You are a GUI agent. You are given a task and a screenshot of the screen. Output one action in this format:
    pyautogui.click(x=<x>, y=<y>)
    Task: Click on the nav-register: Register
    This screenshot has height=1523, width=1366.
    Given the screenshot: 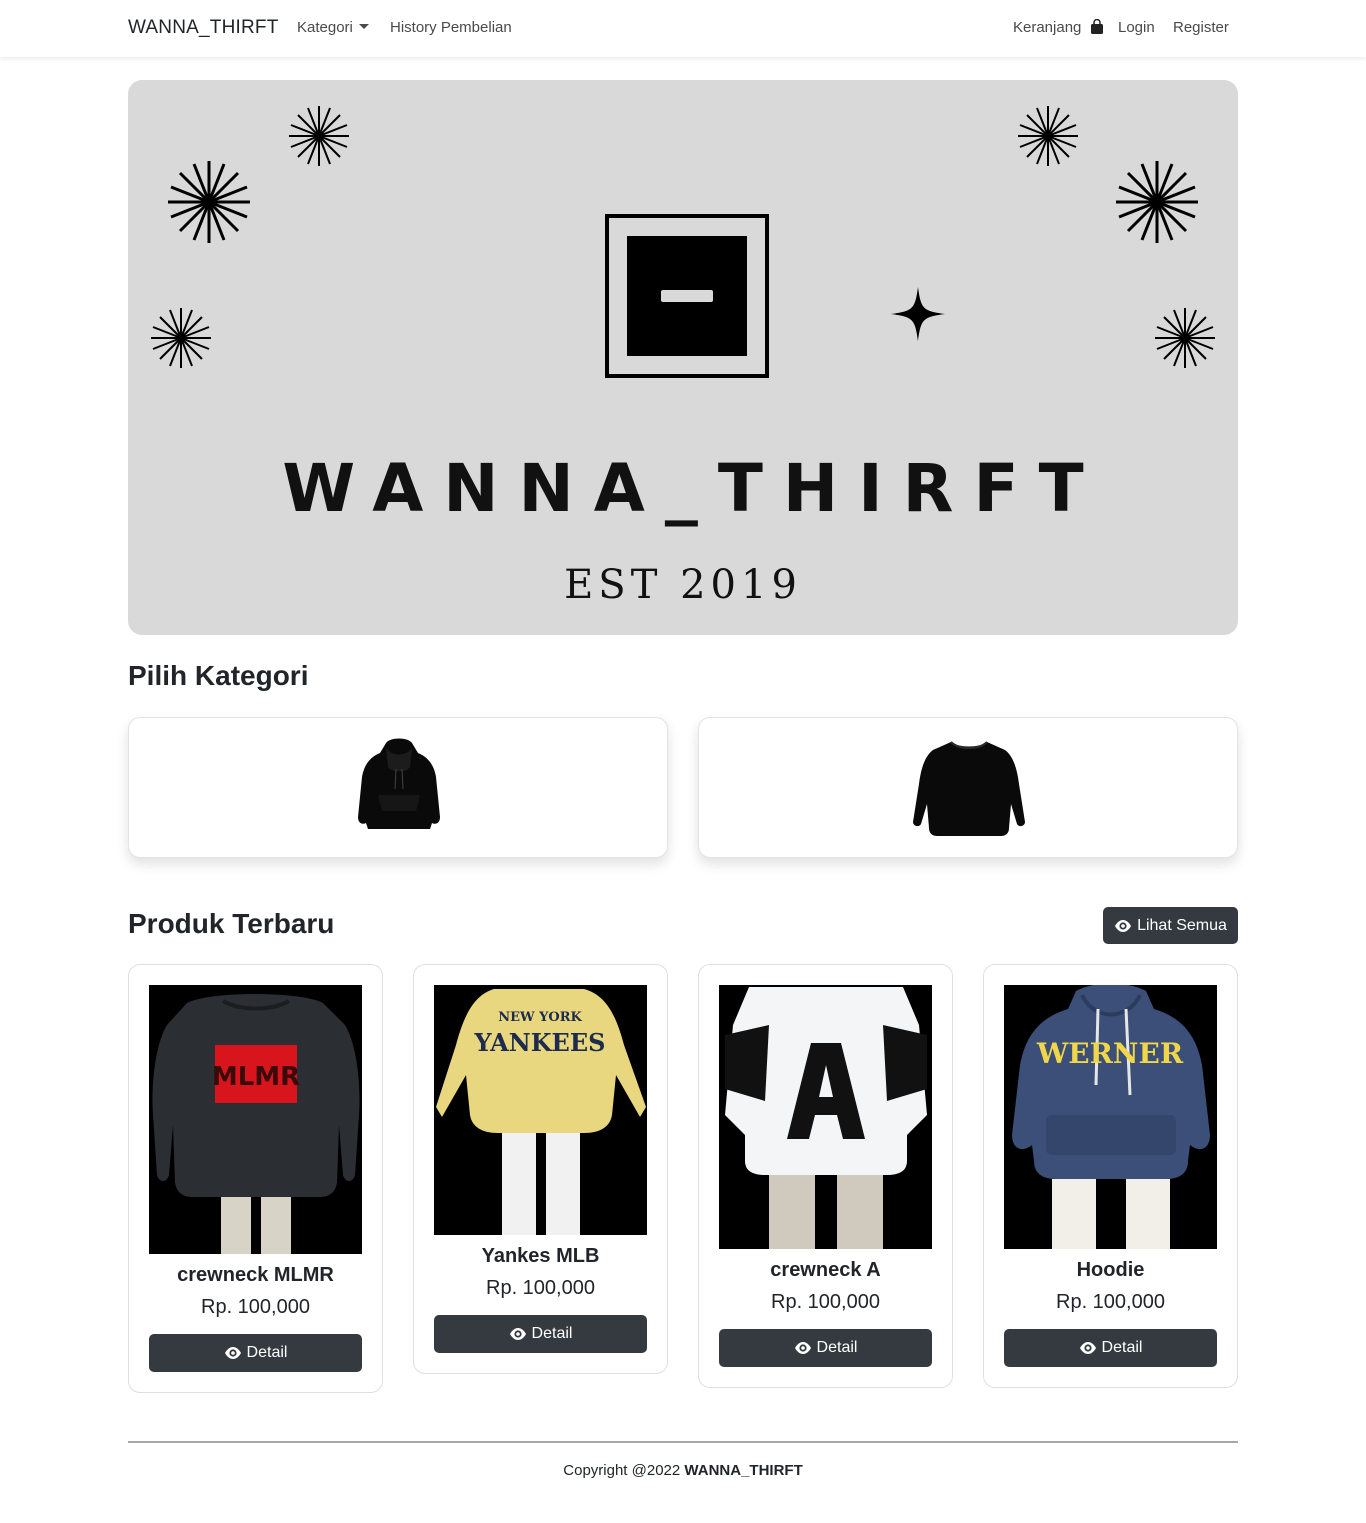 What is the action you would take?
    pyautogui.click(x=1201, y=27)
    